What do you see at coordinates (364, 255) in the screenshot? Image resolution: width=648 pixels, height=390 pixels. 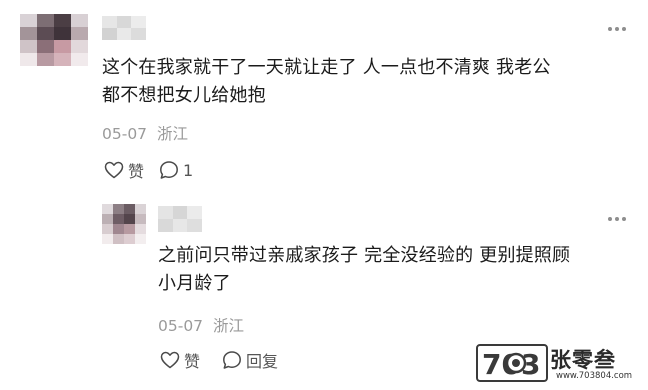 I see `comment-text-line: 之前问只带过亲戚家孩子 完全没经验的 更别提照顾` at bounding box center [364, 255].